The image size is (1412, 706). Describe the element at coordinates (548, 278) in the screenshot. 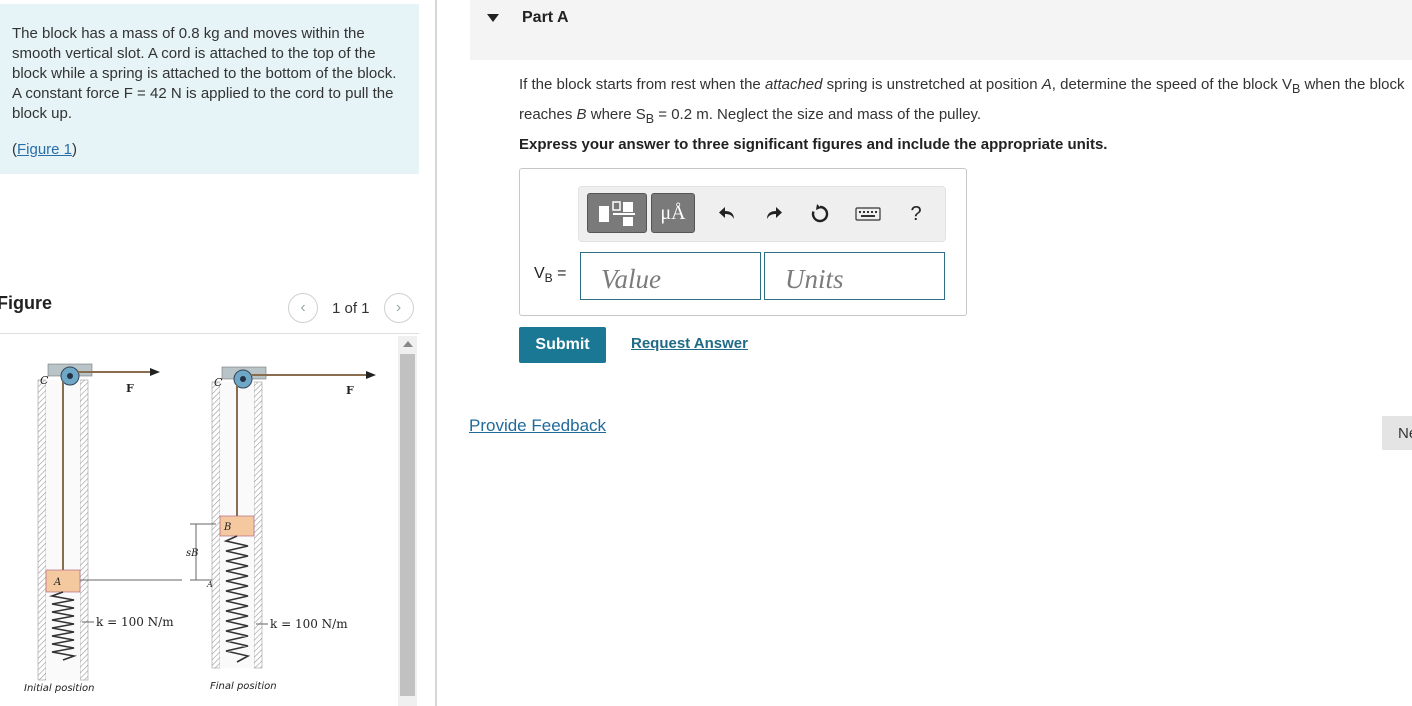

I see `variable-subscript: B` at that location.